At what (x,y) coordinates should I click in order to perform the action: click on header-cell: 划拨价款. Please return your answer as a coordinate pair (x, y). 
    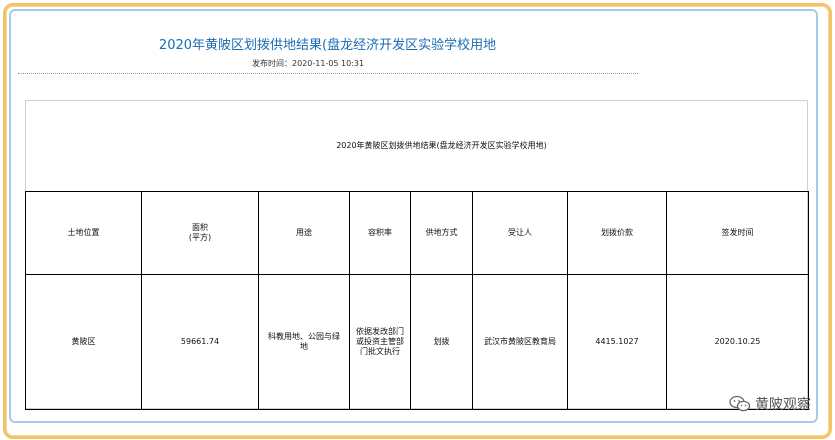
    Looking at the image, I should click on (617, 233).